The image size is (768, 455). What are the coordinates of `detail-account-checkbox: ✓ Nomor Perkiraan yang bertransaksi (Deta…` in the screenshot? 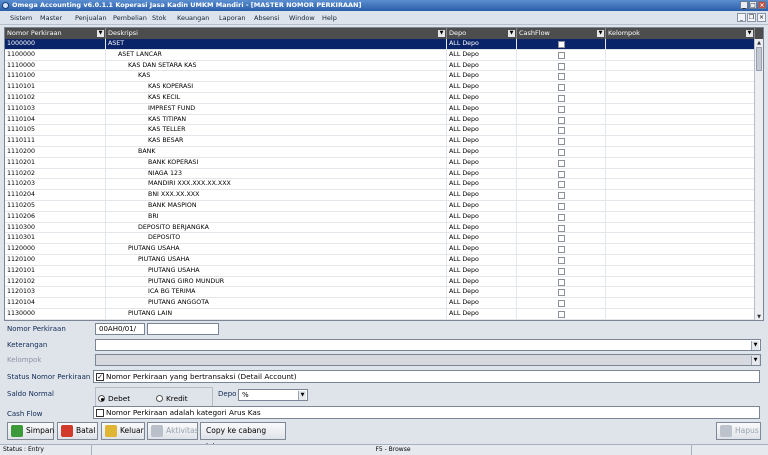 It's located at (426, 376).